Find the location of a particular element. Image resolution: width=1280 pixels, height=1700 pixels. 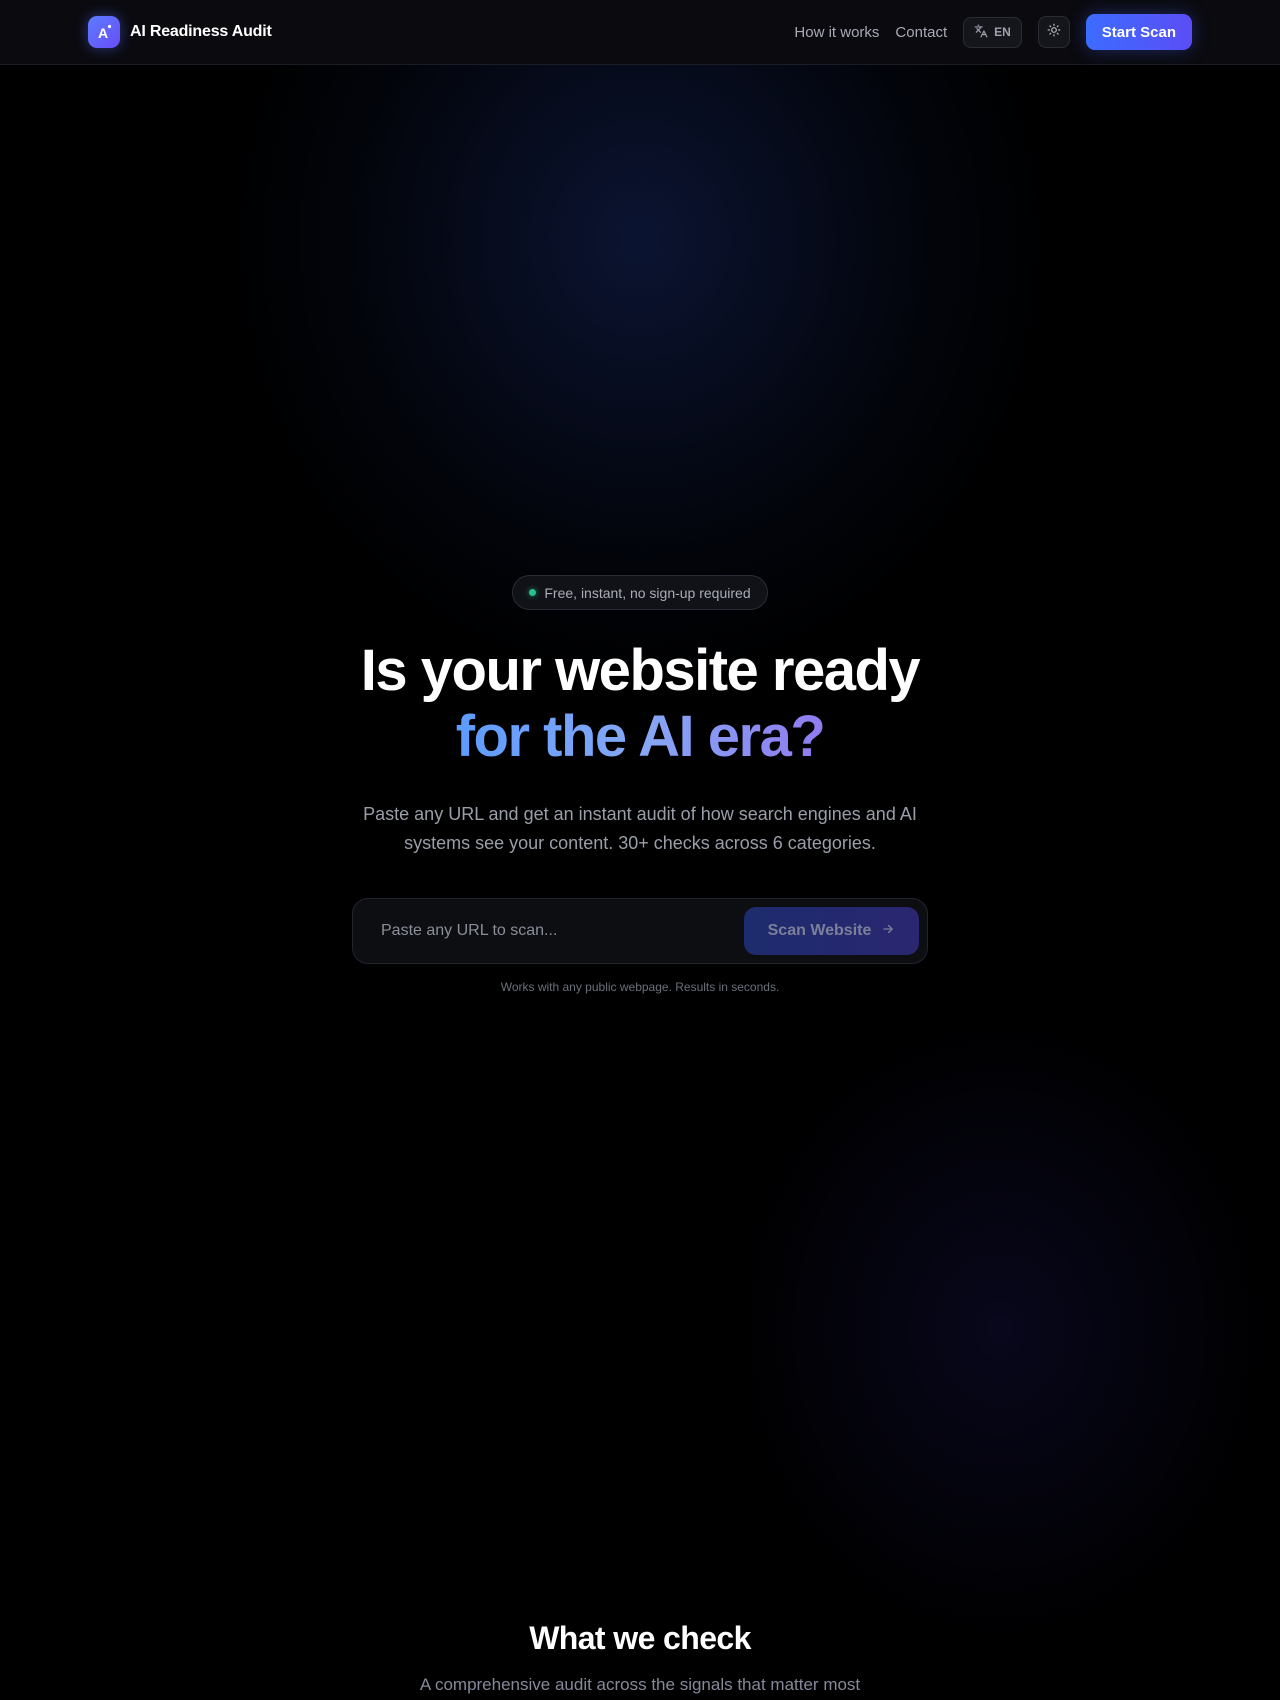

scan-website-button: Scan Website is located at coordinates (831, 931).